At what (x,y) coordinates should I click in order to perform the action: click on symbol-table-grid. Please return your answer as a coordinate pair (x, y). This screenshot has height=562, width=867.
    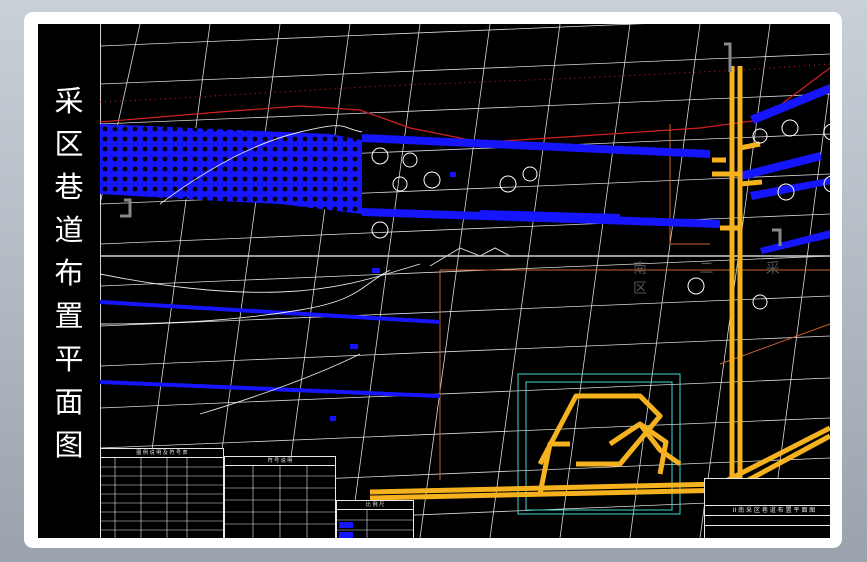
    Looking at the image, I should click on (280, 502).